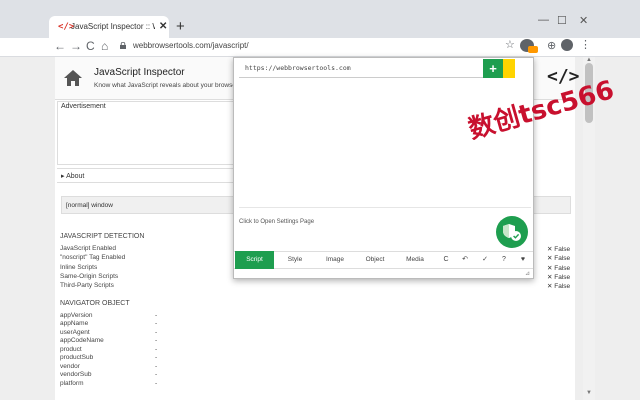  Describe the element at coordinates (72, 176) in the screenshot. I see `about-toggle: ▸ About` at that location.